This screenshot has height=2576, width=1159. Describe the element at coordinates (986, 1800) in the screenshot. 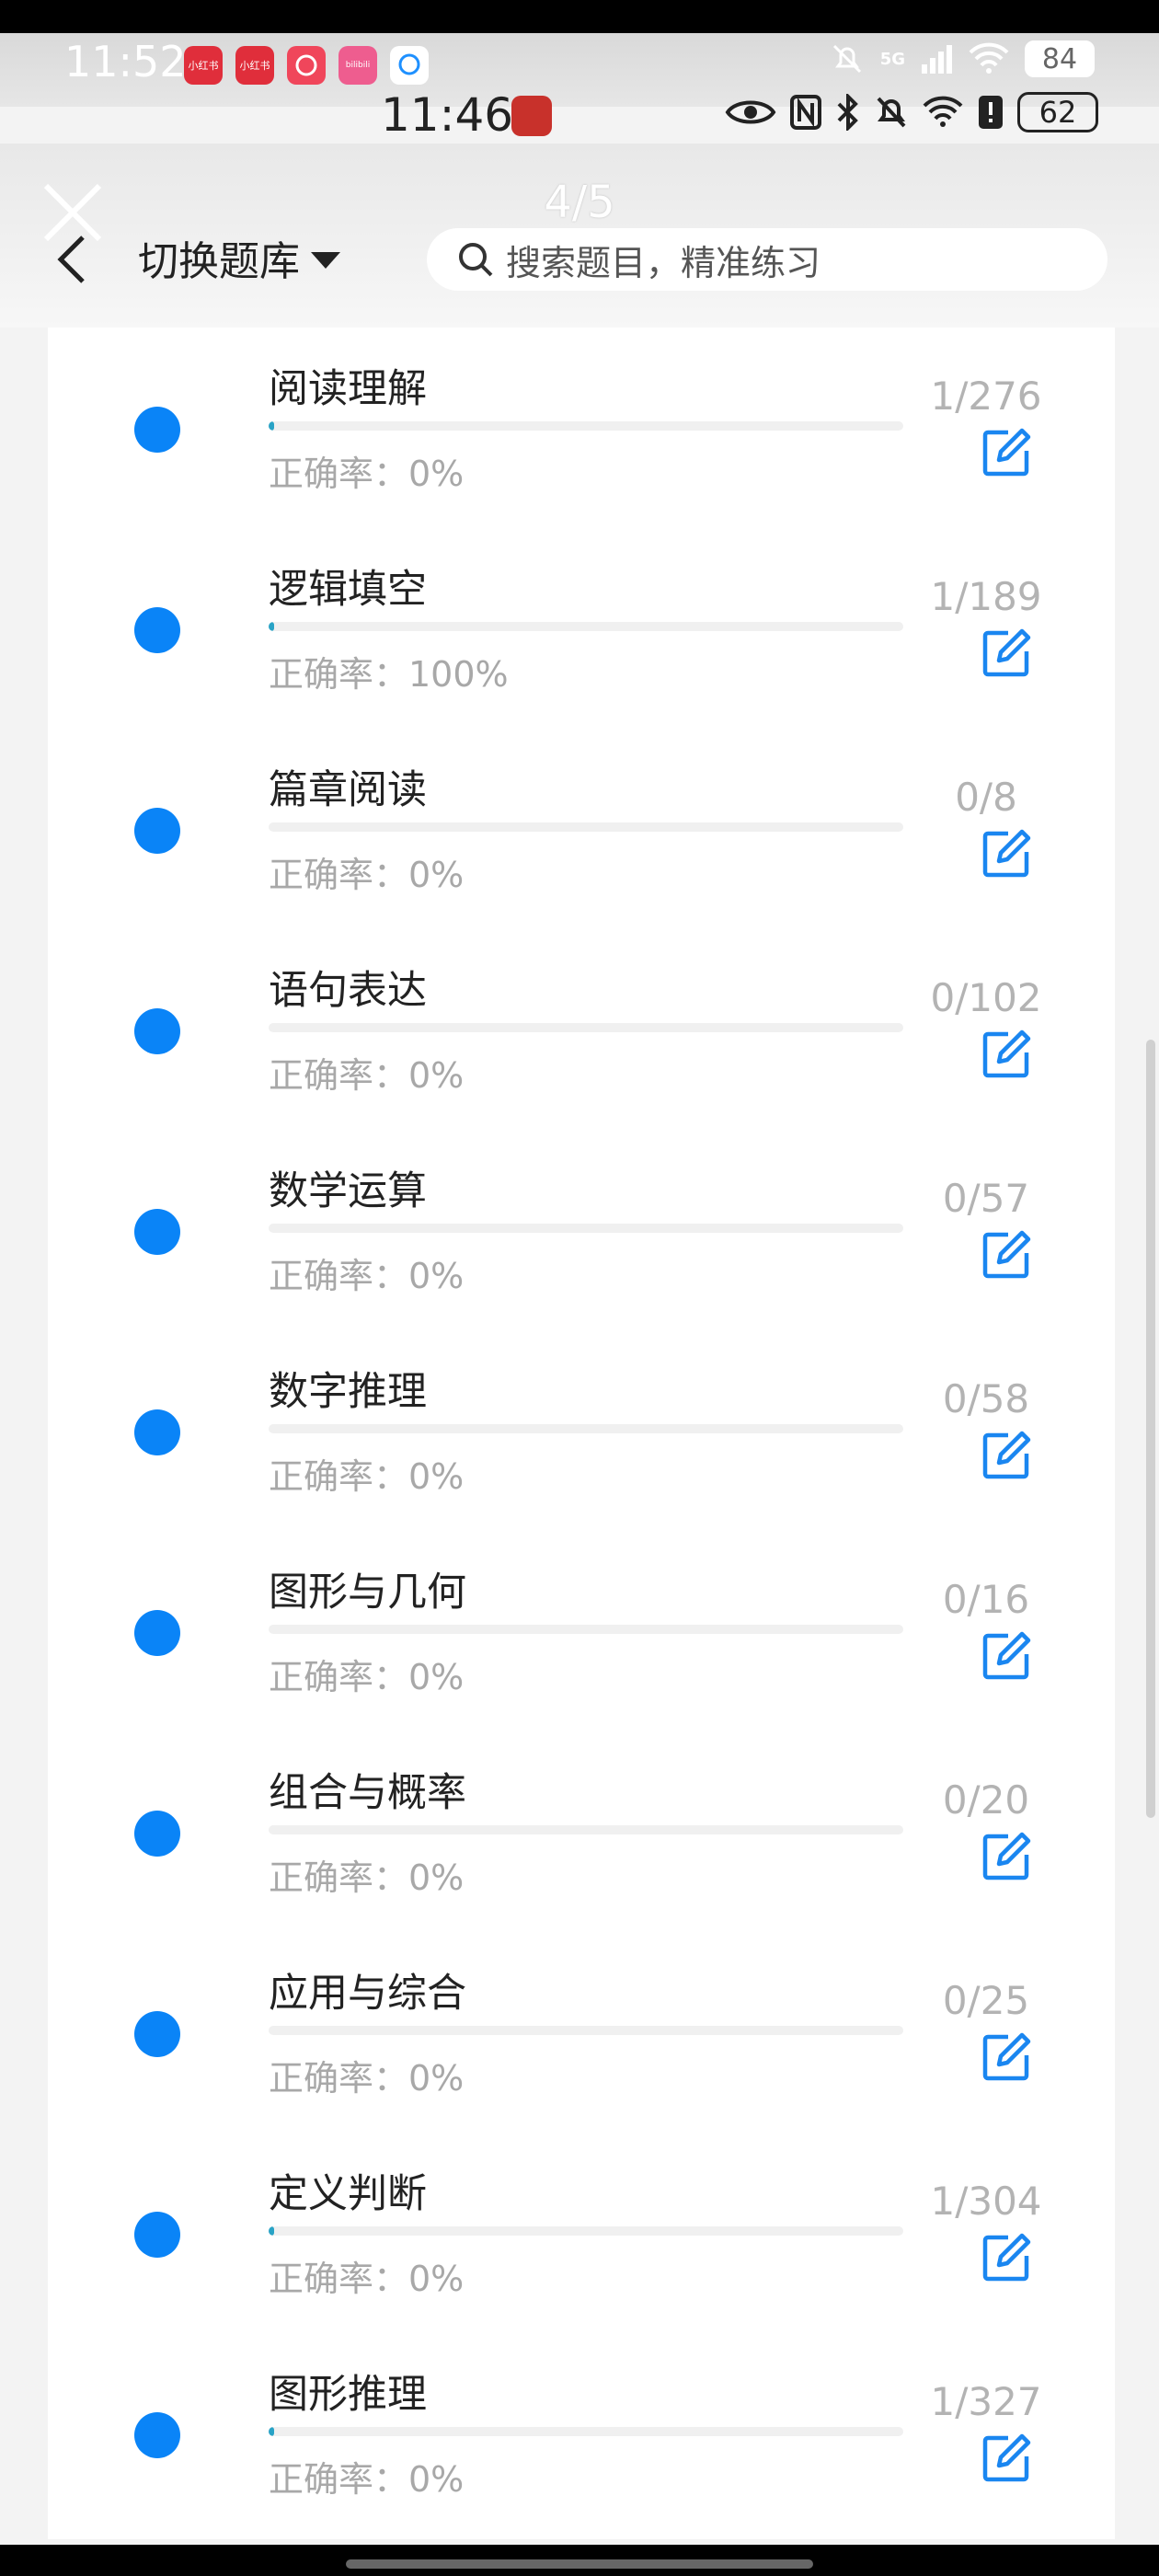

I see `question-count: 0/20` at that location.